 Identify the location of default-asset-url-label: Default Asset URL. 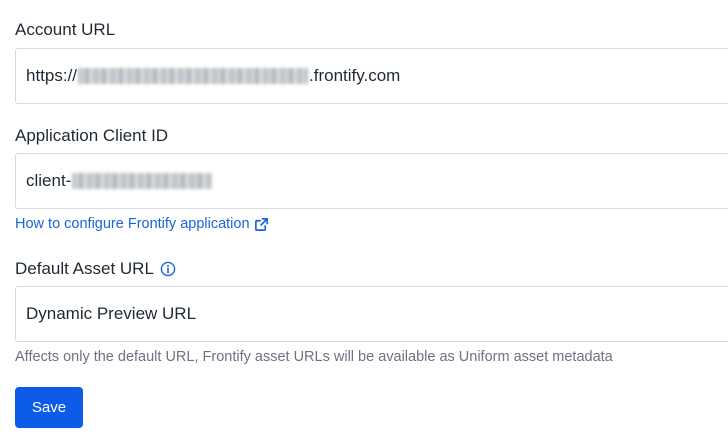
(95, 269).